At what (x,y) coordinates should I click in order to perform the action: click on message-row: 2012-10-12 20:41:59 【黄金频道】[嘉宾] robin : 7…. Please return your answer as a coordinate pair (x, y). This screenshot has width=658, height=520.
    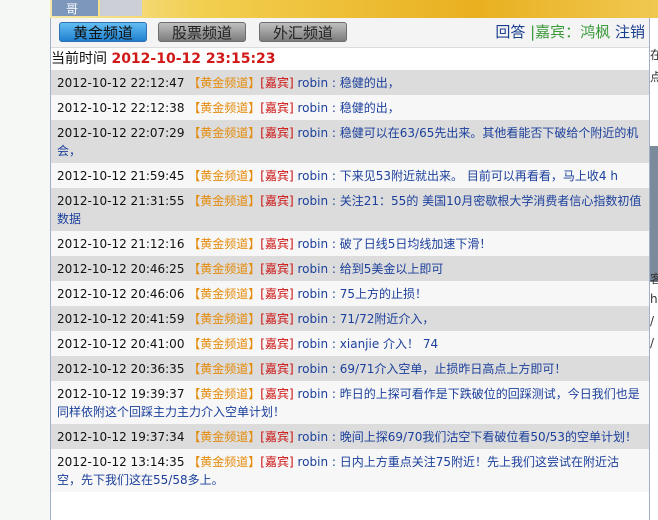
    Looking at the image, I should click on (350, 318).